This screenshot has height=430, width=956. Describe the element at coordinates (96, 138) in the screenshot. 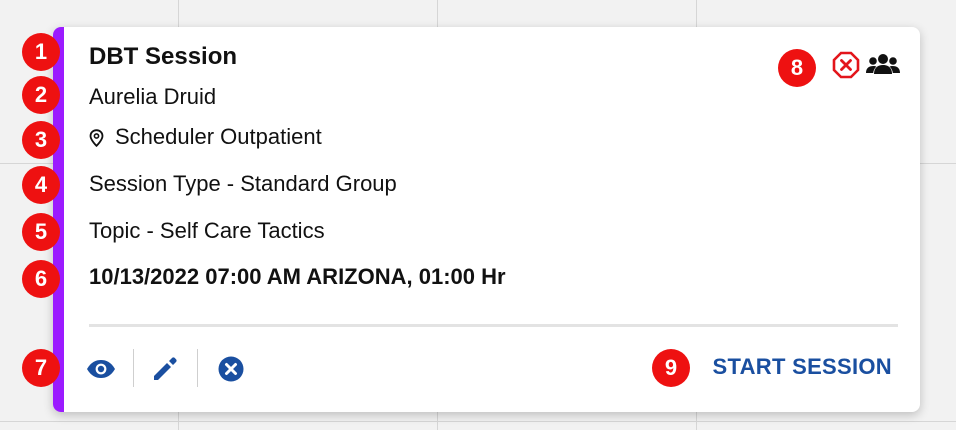

I see `location-pin-icon` at that location.